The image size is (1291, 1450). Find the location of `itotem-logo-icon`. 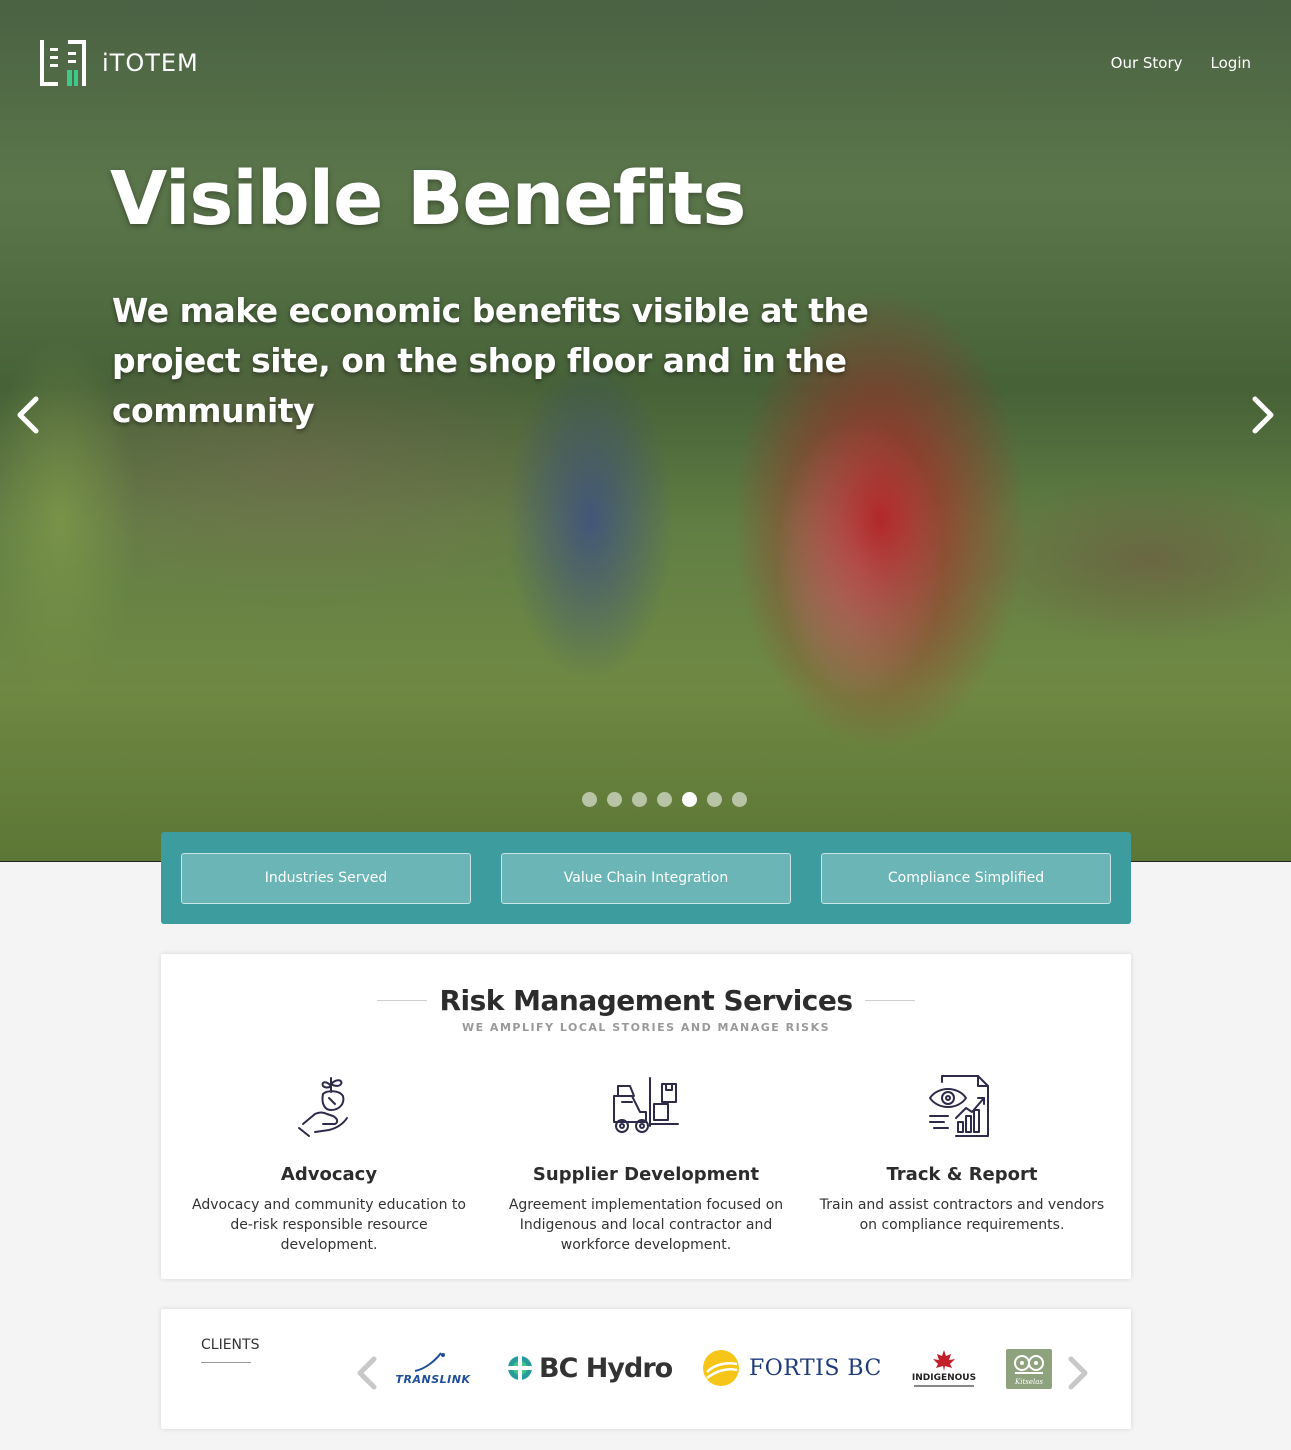

itotem-logo-icon is located at coordinates (63, 63).